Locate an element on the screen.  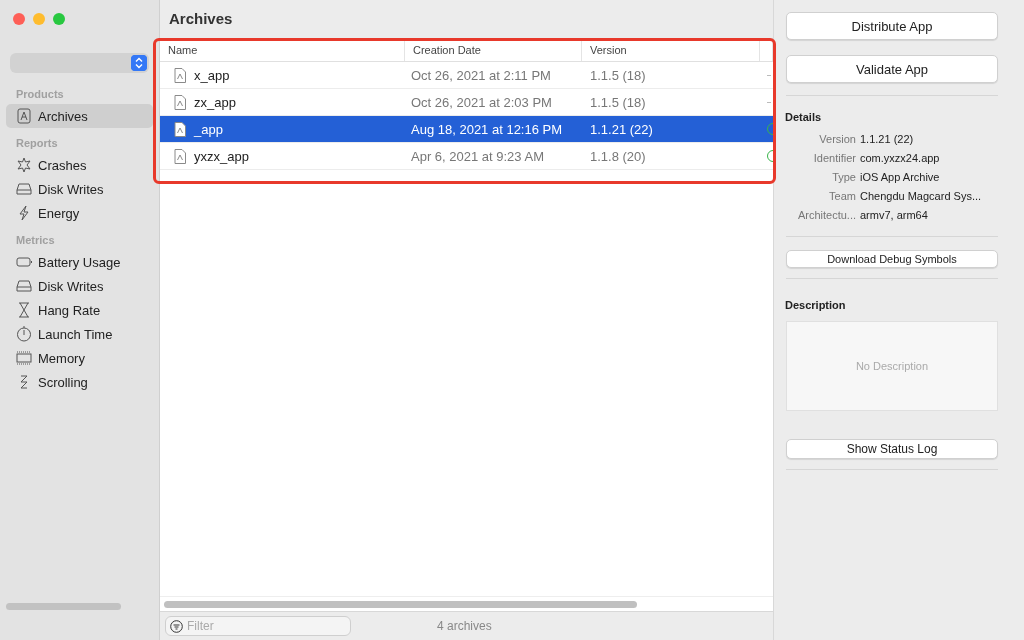
filter-field: Filter is located at coordinates (258, 626).